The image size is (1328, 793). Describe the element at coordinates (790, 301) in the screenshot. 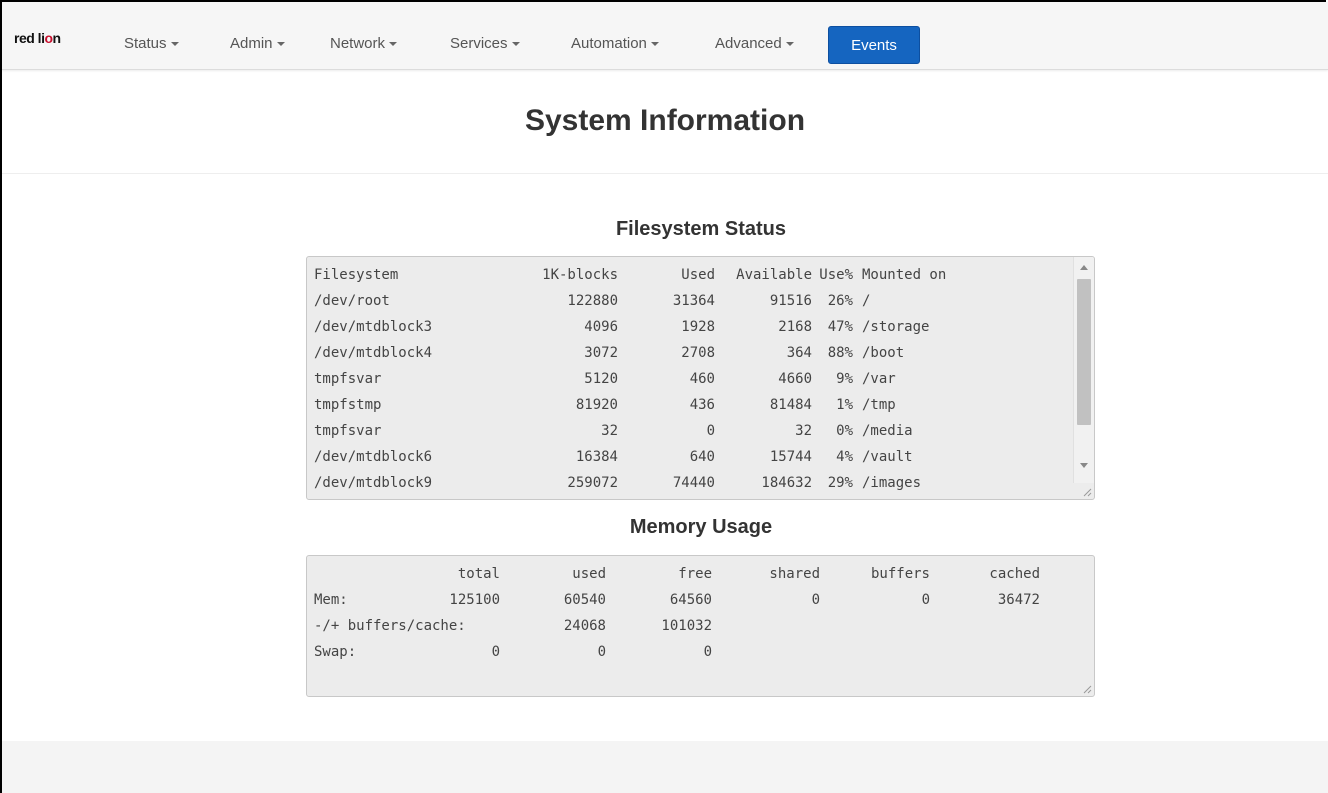

I see `cell-available: 91516` at that location.